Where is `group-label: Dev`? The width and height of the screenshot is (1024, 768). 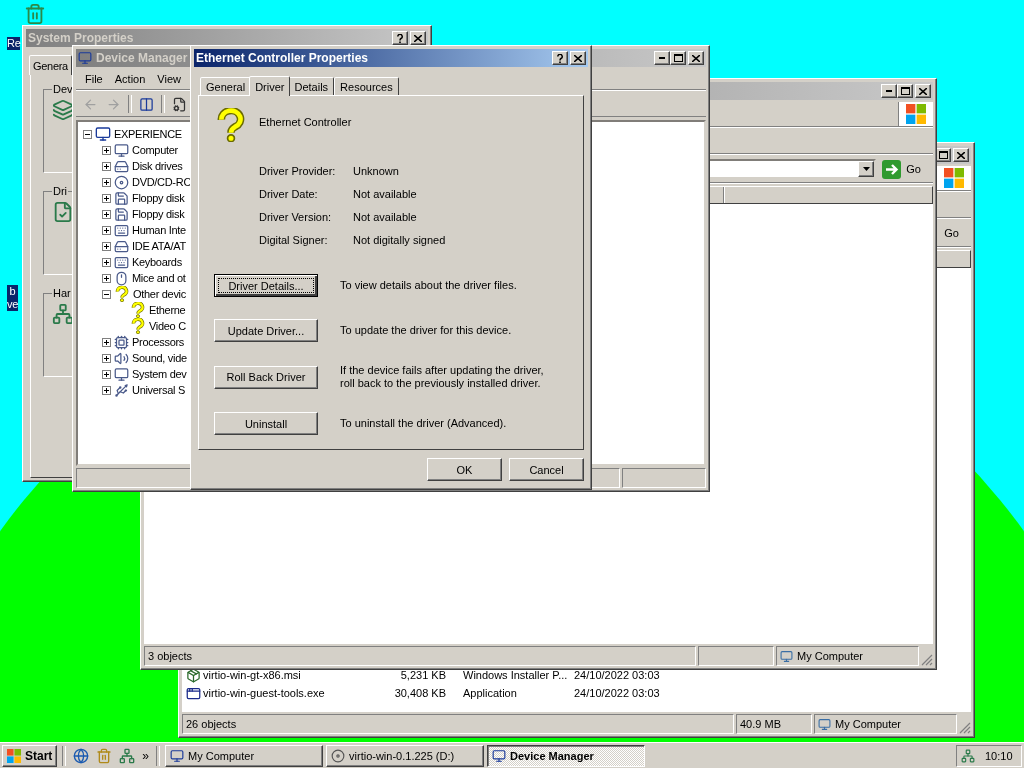 group-label: Dev is located at coordinates (63, 89).